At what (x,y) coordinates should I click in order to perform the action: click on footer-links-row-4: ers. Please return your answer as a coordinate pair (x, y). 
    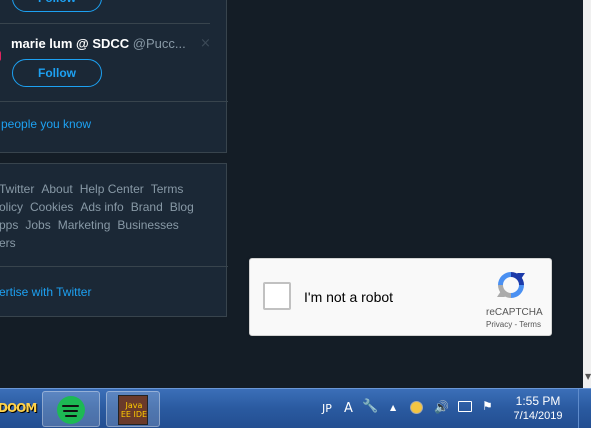
    Looking at the image, I should click on (11, 243).